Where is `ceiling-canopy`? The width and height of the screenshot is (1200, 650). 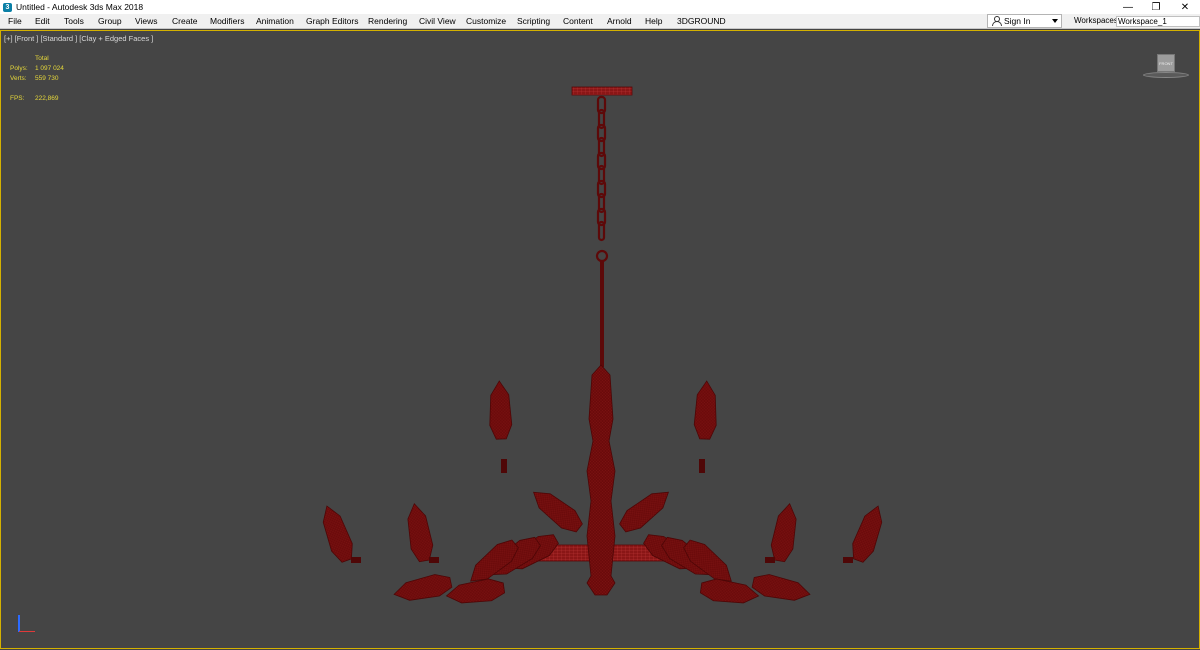 ceiling-canopy is located at coordinates (602, 91).